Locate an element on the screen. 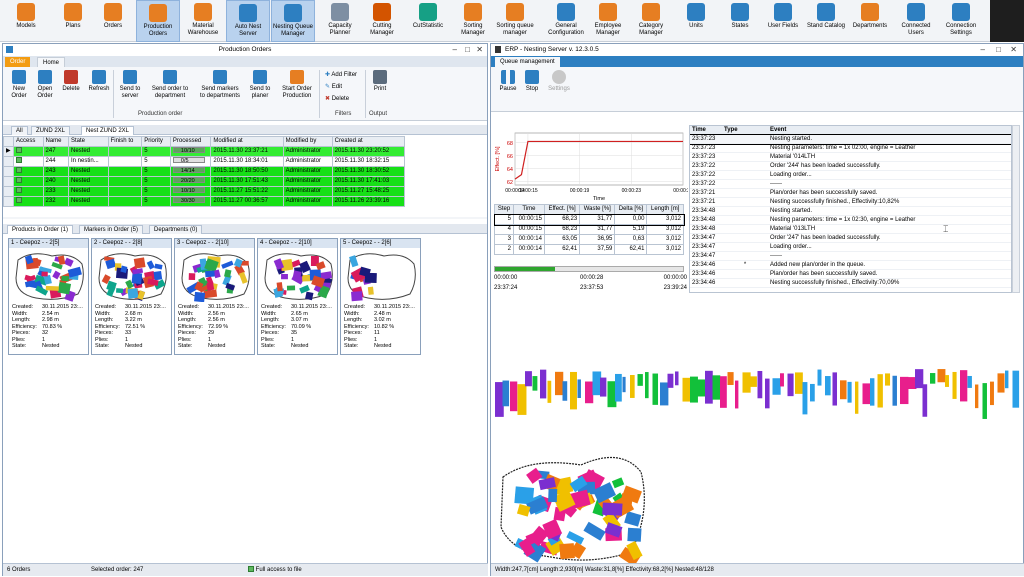 This screenshot has width=1024, height=577. start-production-button: Start Order Production is located at coordinates (297, 85).